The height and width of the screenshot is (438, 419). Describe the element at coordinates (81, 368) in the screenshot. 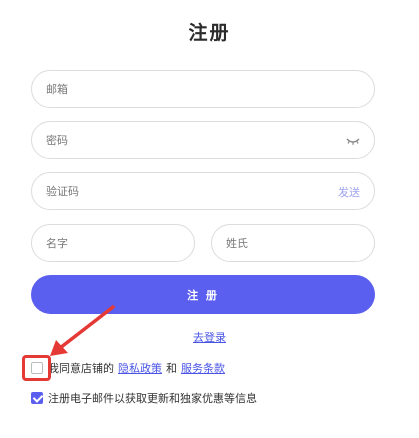

I see `agree-terms-prefix: 我同意店铺的` at that location.